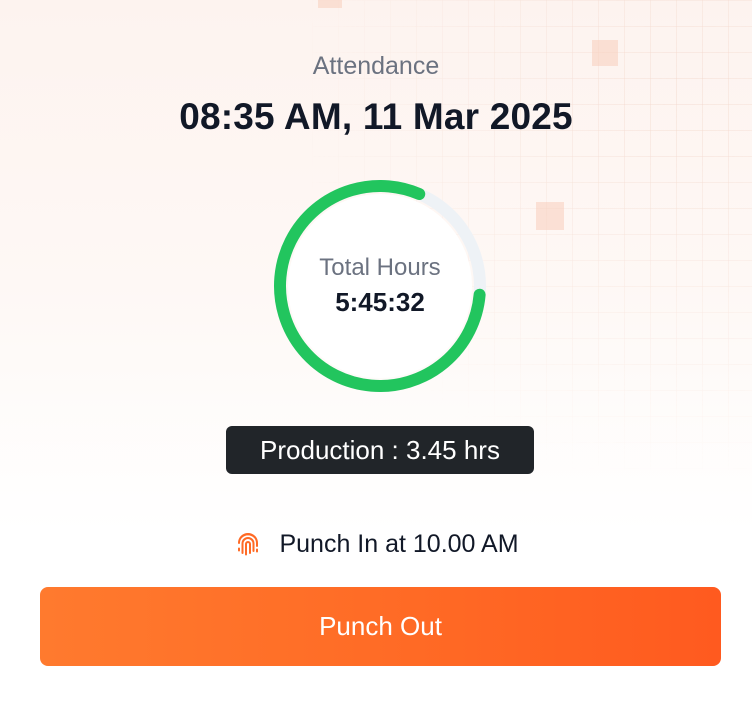 The image size is (752, 710). What do you see at coordinates (380, 267) in the screenshot?
I see `total-hours-label: Total Hours` at bounding box center [380, 267].